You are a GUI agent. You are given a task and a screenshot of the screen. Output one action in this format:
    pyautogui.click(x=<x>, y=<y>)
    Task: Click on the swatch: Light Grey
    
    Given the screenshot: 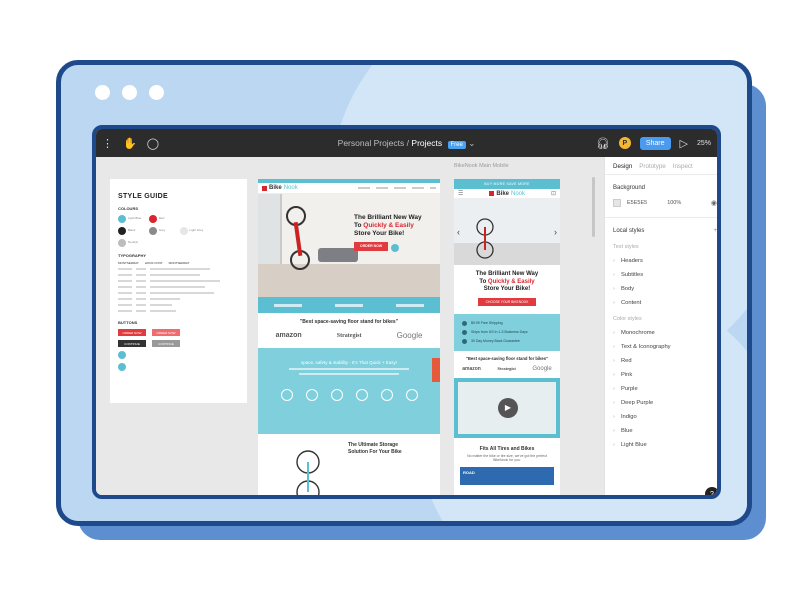 What is the action you would take?
    pyautogui.click(x=194, y=231)
    